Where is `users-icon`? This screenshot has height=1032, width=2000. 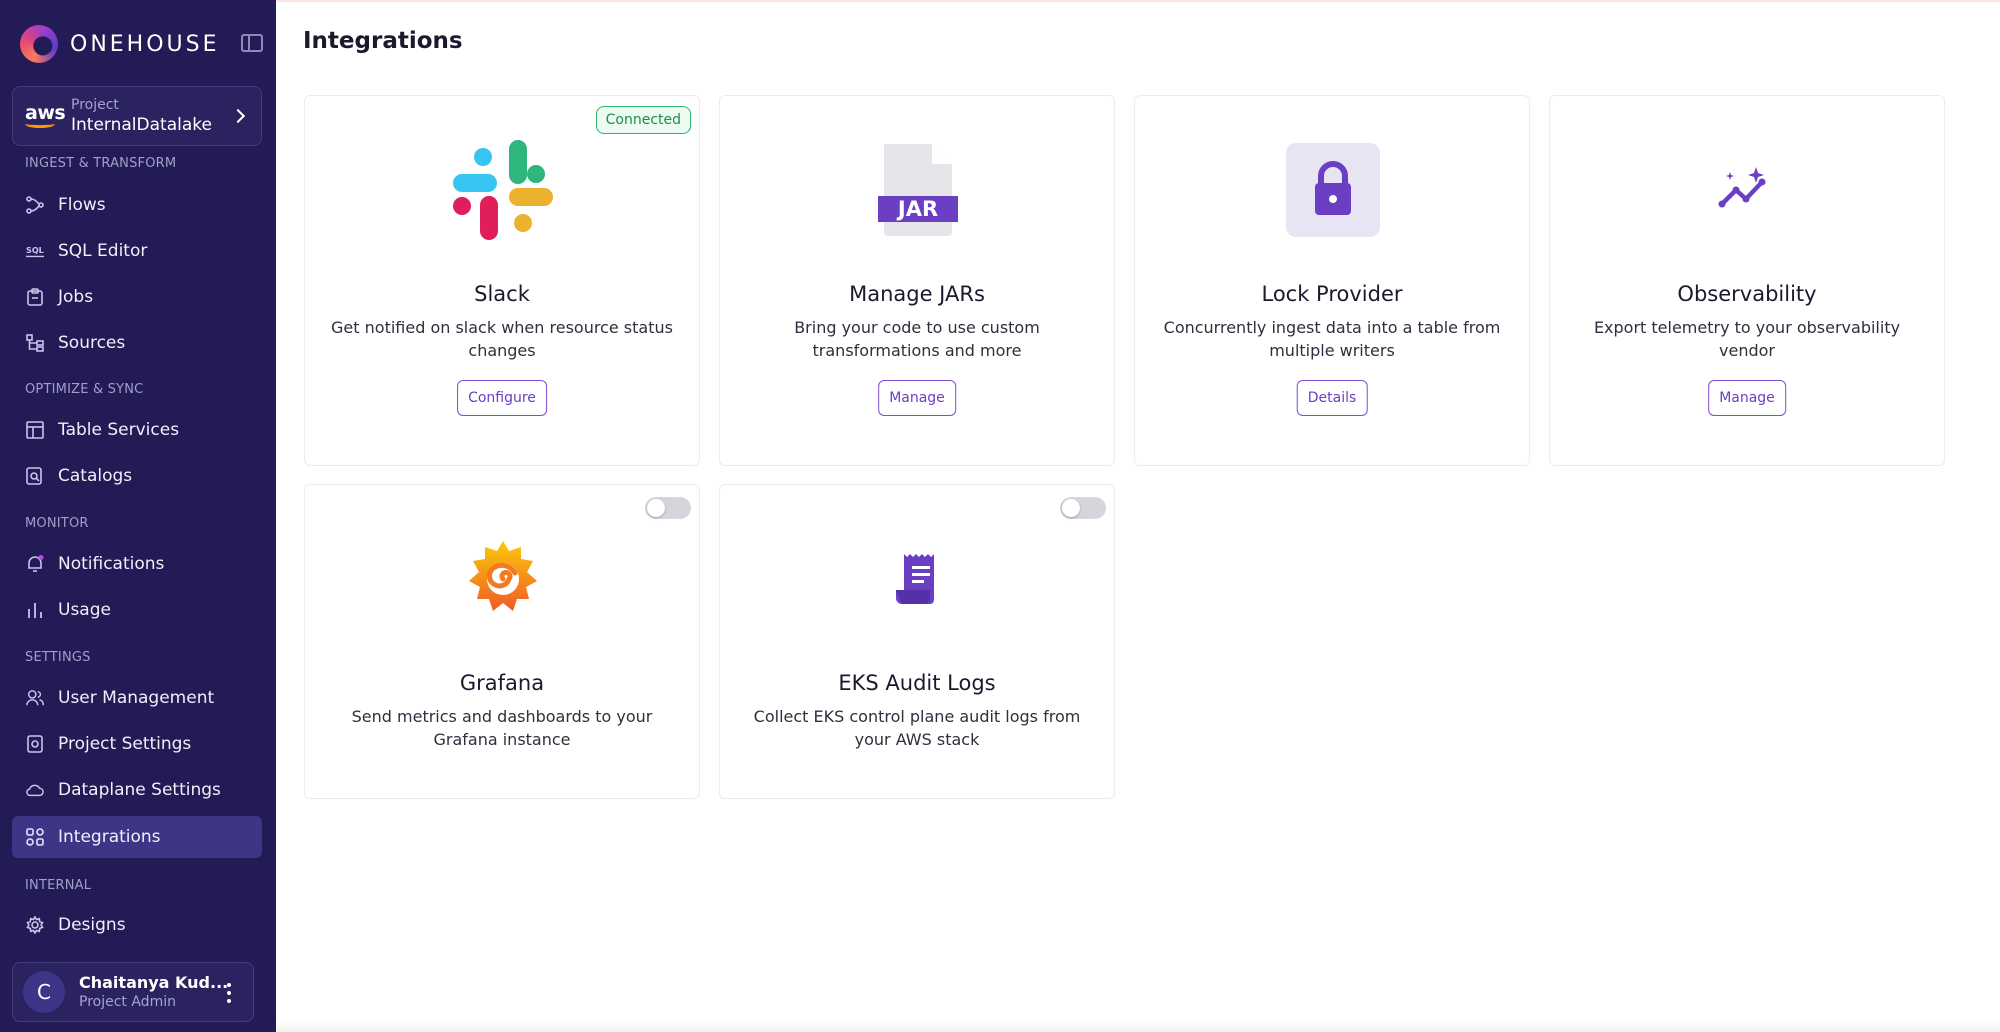
users-icon is located at coordinates (35, 698).